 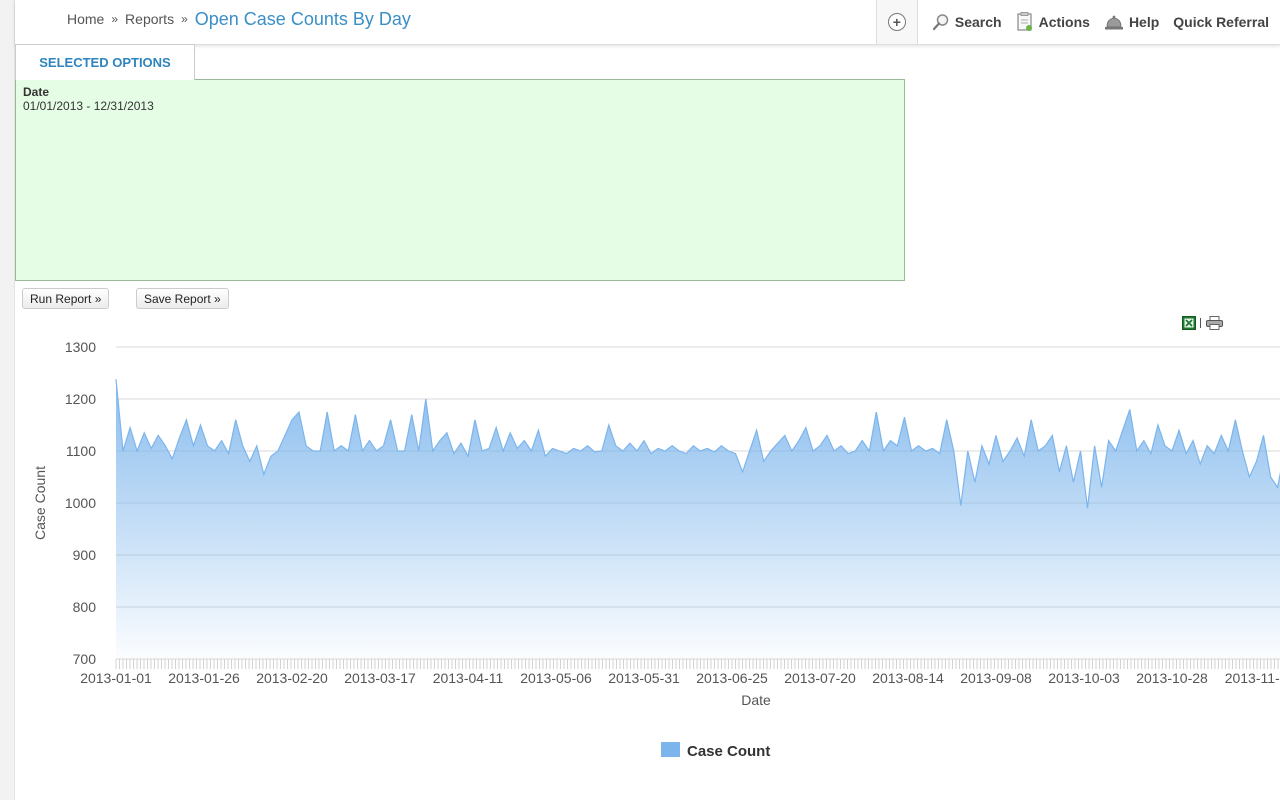 I want to click on date-option-value: 01/01/2013 - 12/31/2013, so click(x=88, y=106).